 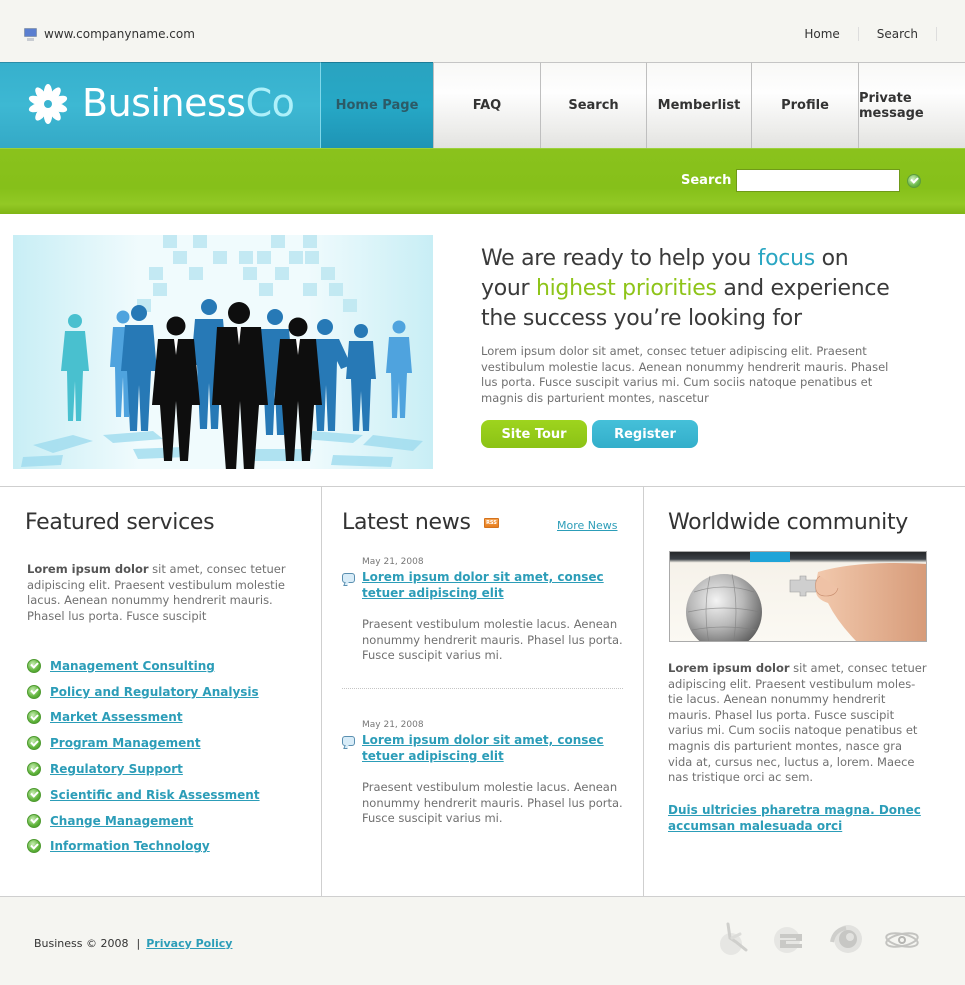 What do you see at coordinates (406, 522) in the screenshot?
I see `latest-news-title: Latest news` at bounding box center [406, 522].